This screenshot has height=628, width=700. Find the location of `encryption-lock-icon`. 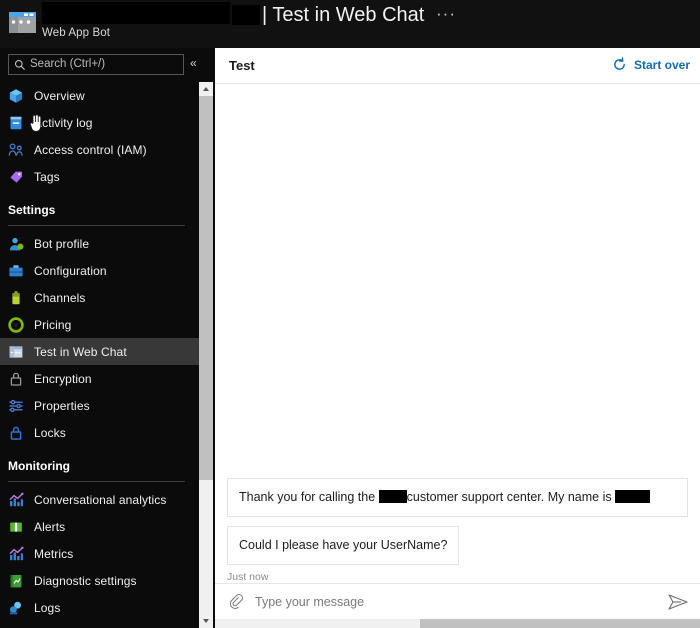

encryption-lock-icon is located at coordinates (16, 379).